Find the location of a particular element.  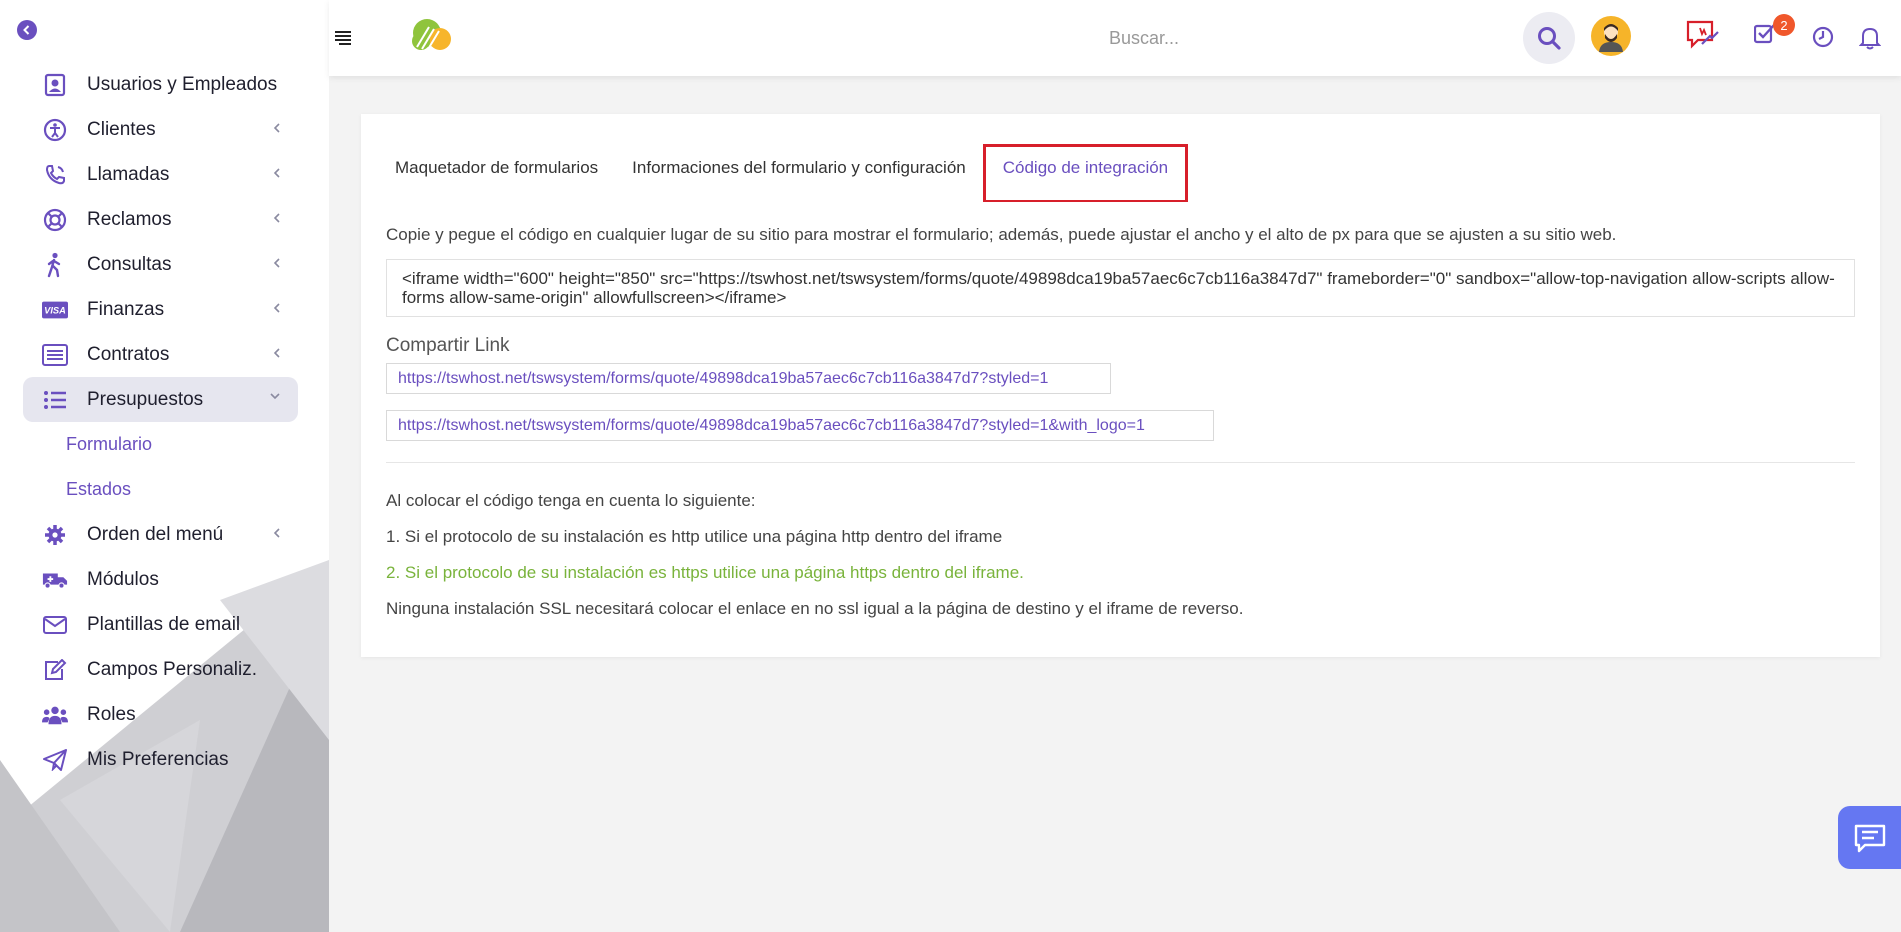

share-link-styled-input is located at coordinates (748, 378).